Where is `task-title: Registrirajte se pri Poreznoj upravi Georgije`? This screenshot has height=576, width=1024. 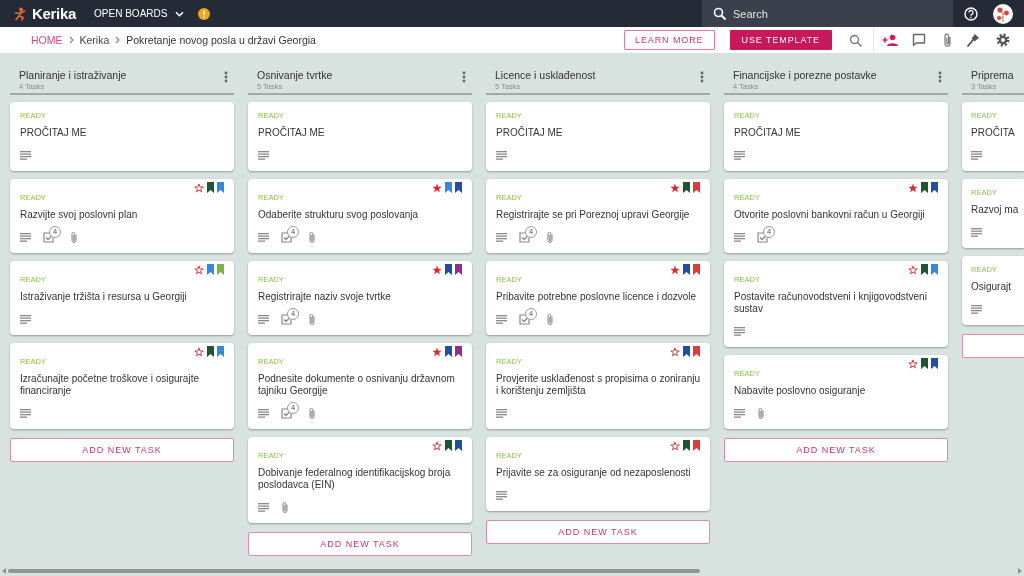 task-title: Registrirajte se pri Poreznoj upravi Georgije is located at coordinates (593, 215).